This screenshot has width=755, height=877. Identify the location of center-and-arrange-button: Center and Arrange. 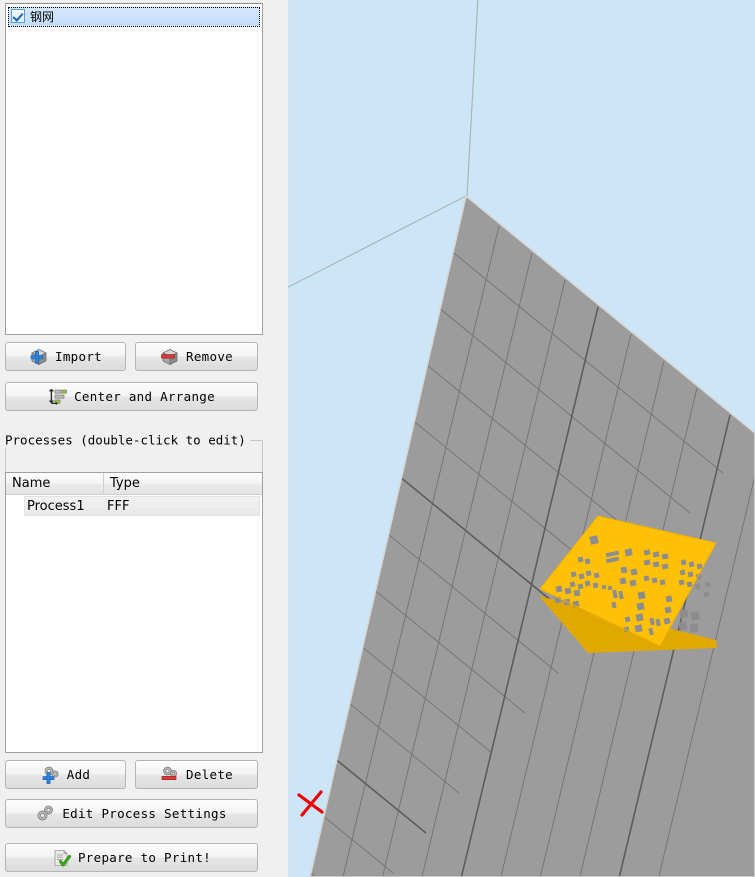
(131, 396).